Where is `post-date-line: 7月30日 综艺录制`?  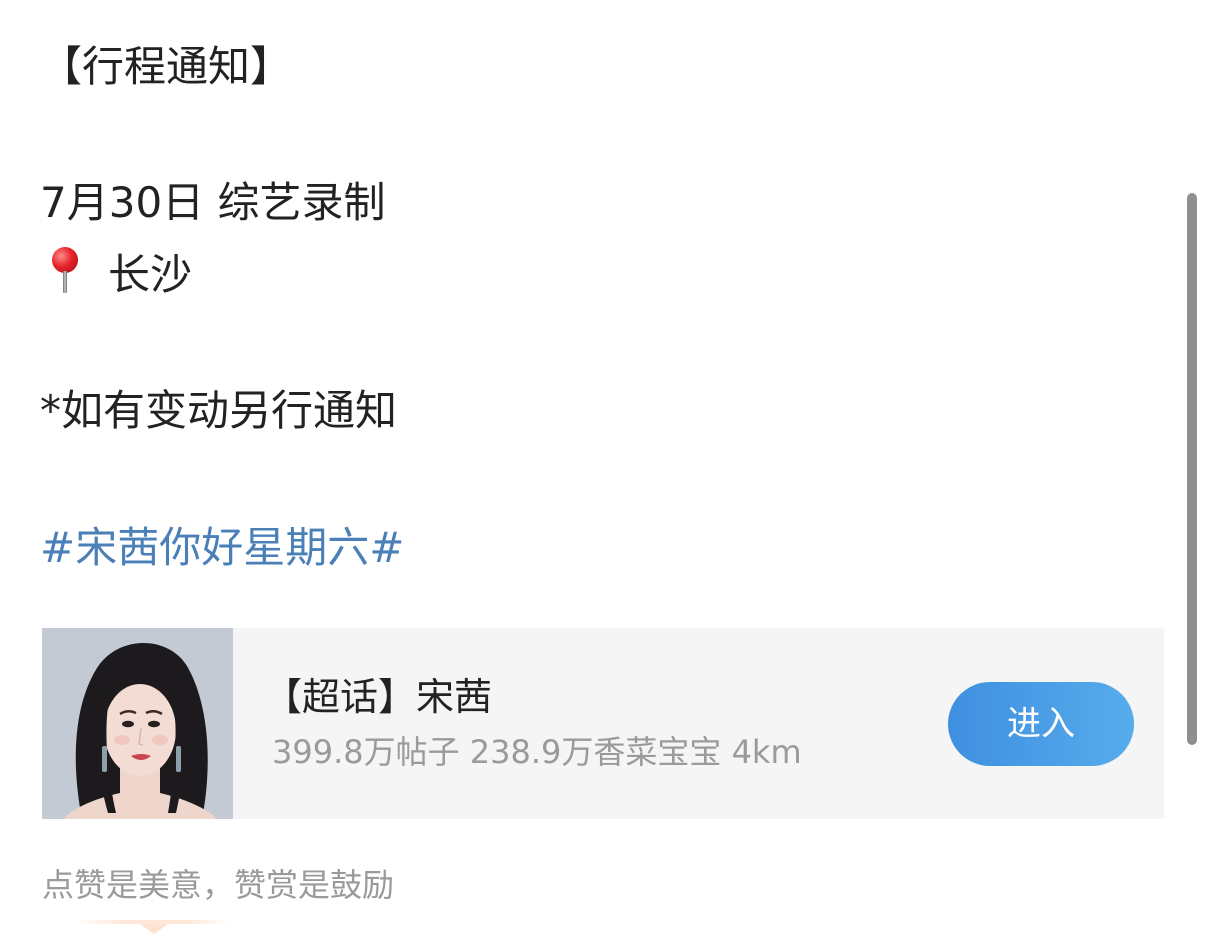
post-date-line: 7月30日 综艺录制 is located at coordinates (213, 202).